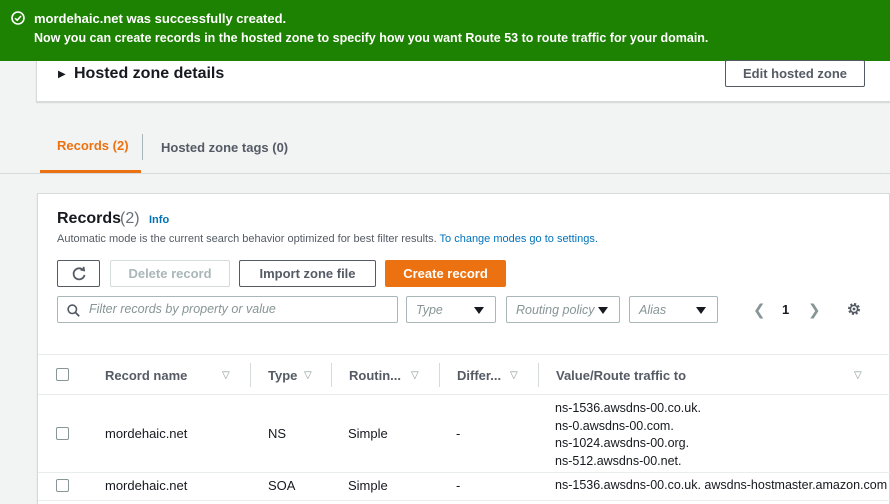  Describe the element at coordinates (614, 425) in the screenshot. I see `value-line: ns-0.awsdns-00.com.` at that location.